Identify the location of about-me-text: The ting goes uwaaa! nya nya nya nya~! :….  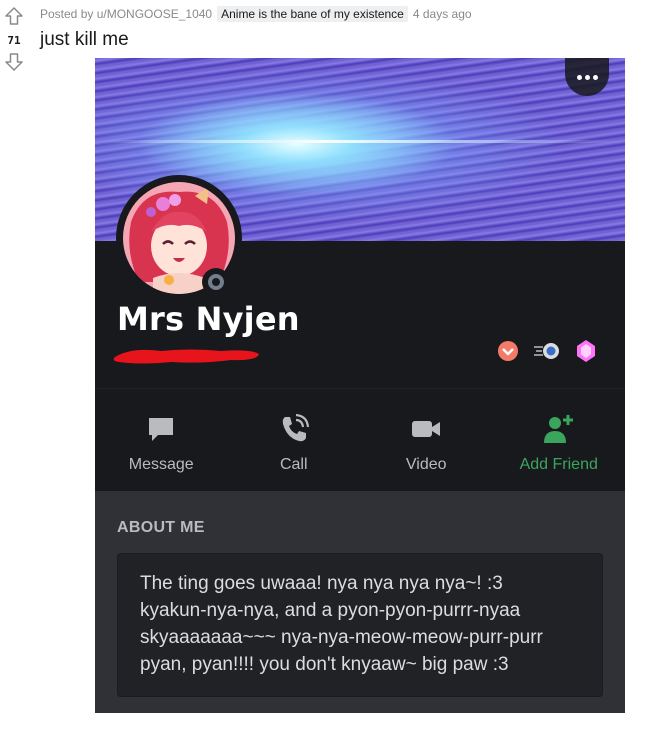
(341, 624).